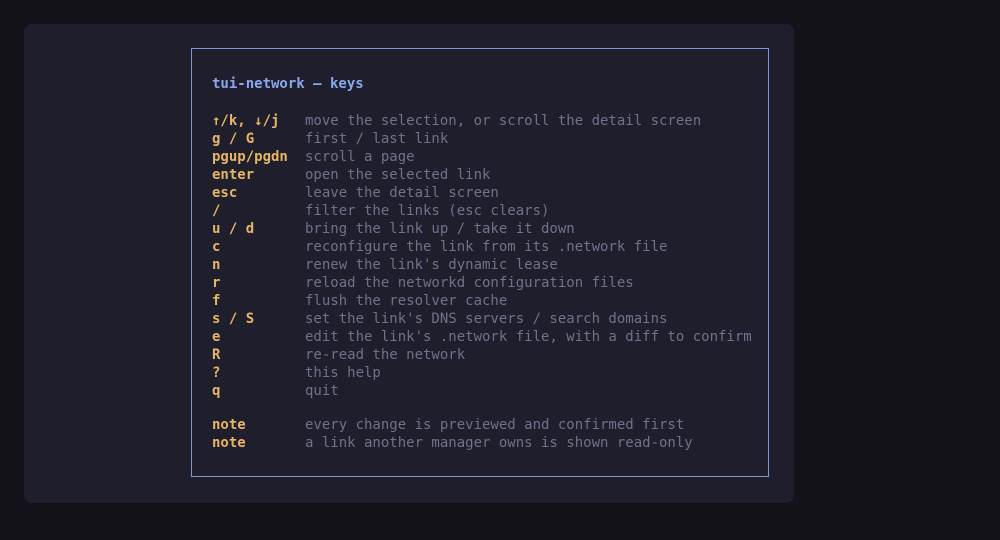 This screenshot has width=1000, height=540. Describe the element at coordinates (482, 139) in the screenshot. I see `key-binding-row: g / G first / last link` at that location.